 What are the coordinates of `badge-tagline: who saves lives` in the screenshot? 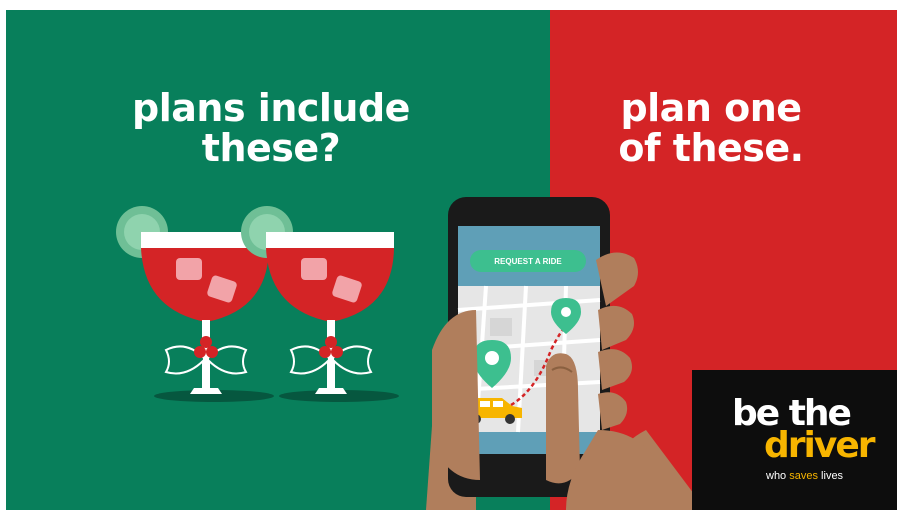 It's located at (804, 476).